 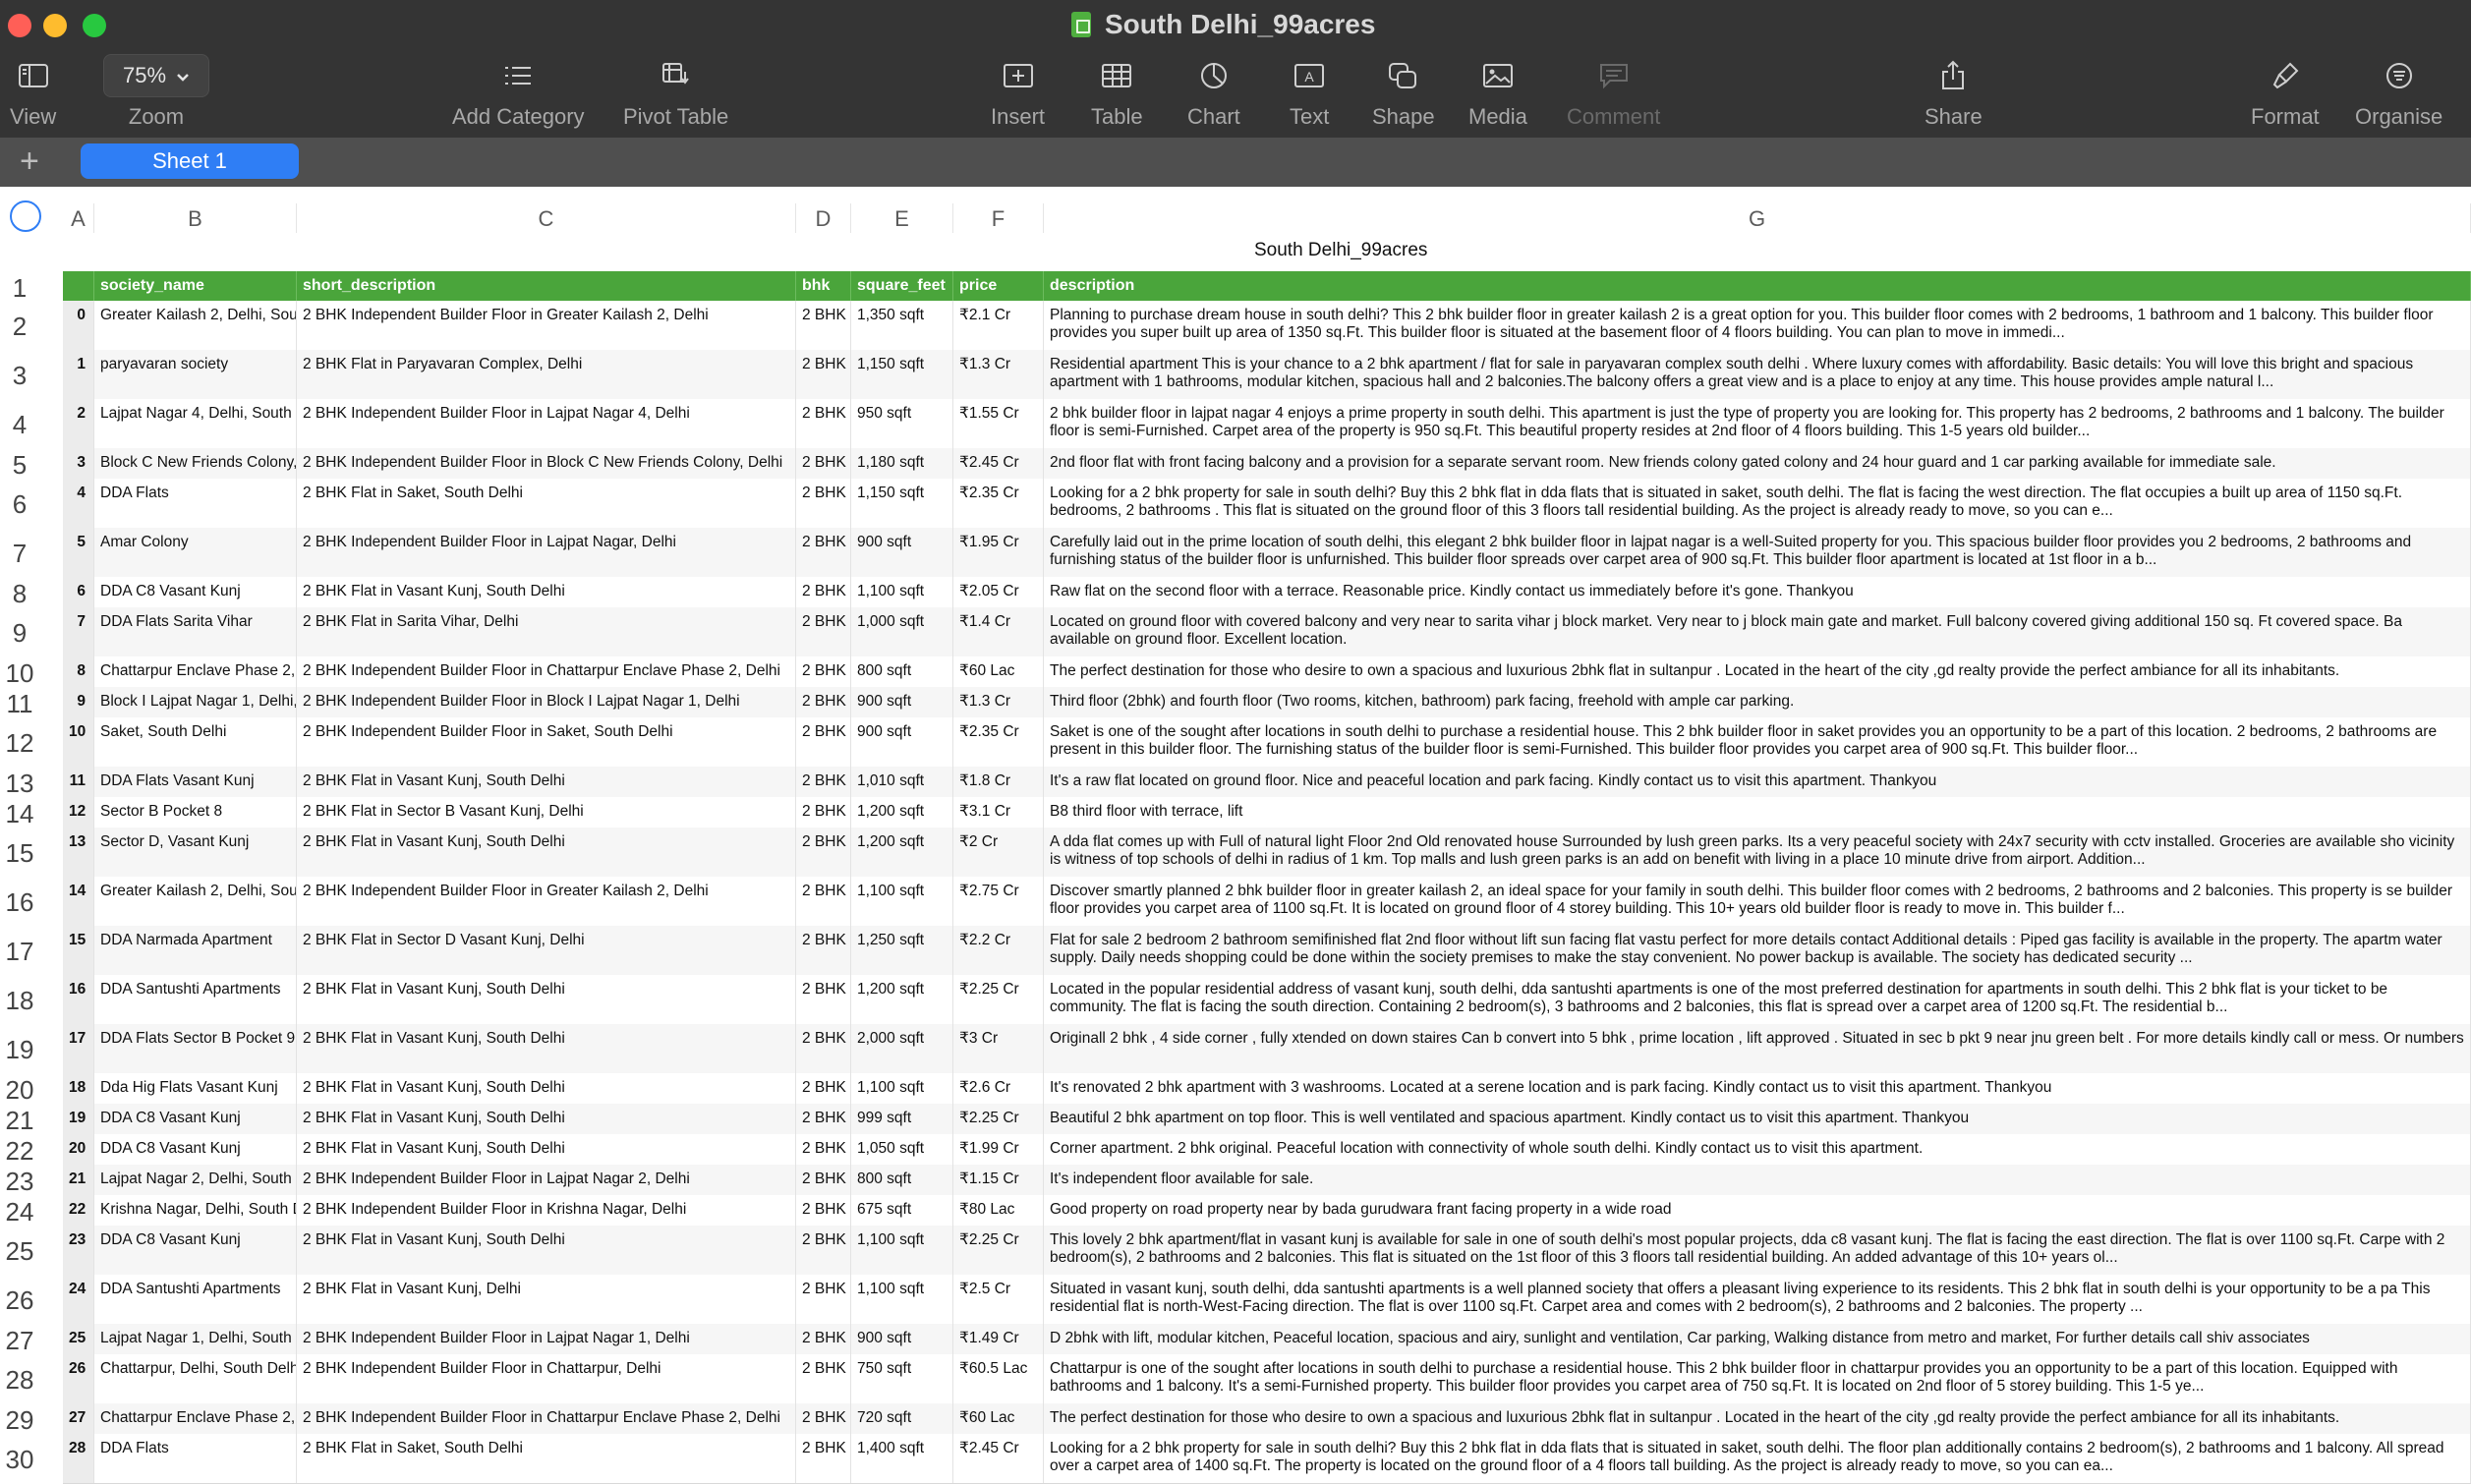 I want to click on cell-index: 20, so click(x=78, y=1149).